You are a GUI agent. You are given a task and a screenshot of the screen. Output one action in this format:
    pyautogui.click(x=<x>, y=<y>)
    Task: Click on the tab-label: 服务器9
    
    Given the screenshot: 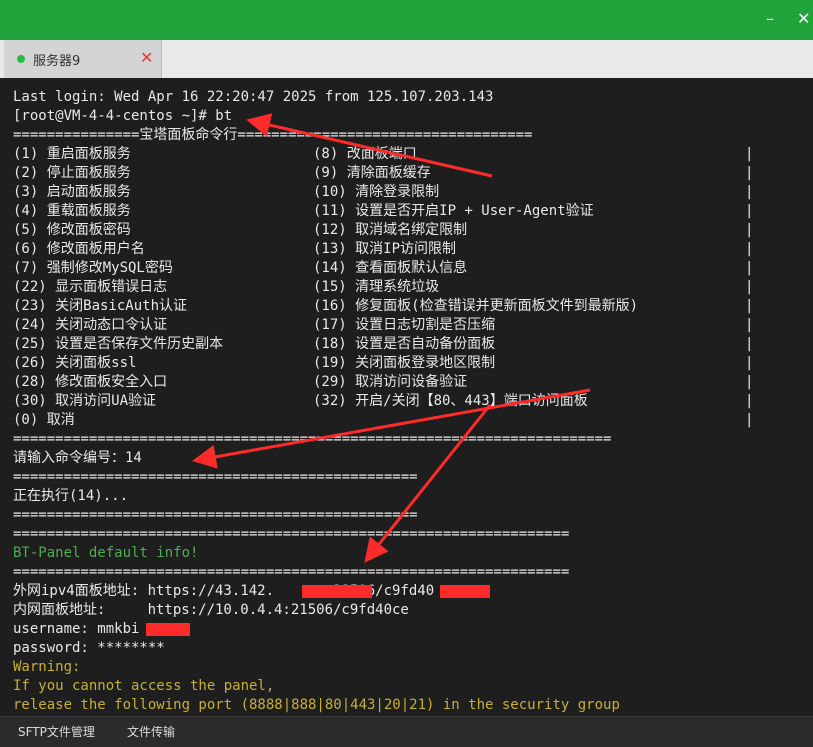 What is the action you would take?
    pyautogui.click(x=57, y=61)
    